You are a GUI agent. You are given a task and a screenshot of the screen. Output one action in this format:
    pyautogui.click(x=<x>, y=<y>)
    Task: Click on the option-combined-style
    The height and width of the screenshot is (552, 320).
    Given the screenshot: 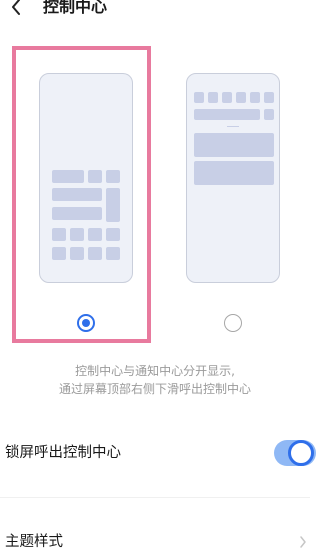 What is the action you would take?
    pyautogui.click(x=233, y=178)
    